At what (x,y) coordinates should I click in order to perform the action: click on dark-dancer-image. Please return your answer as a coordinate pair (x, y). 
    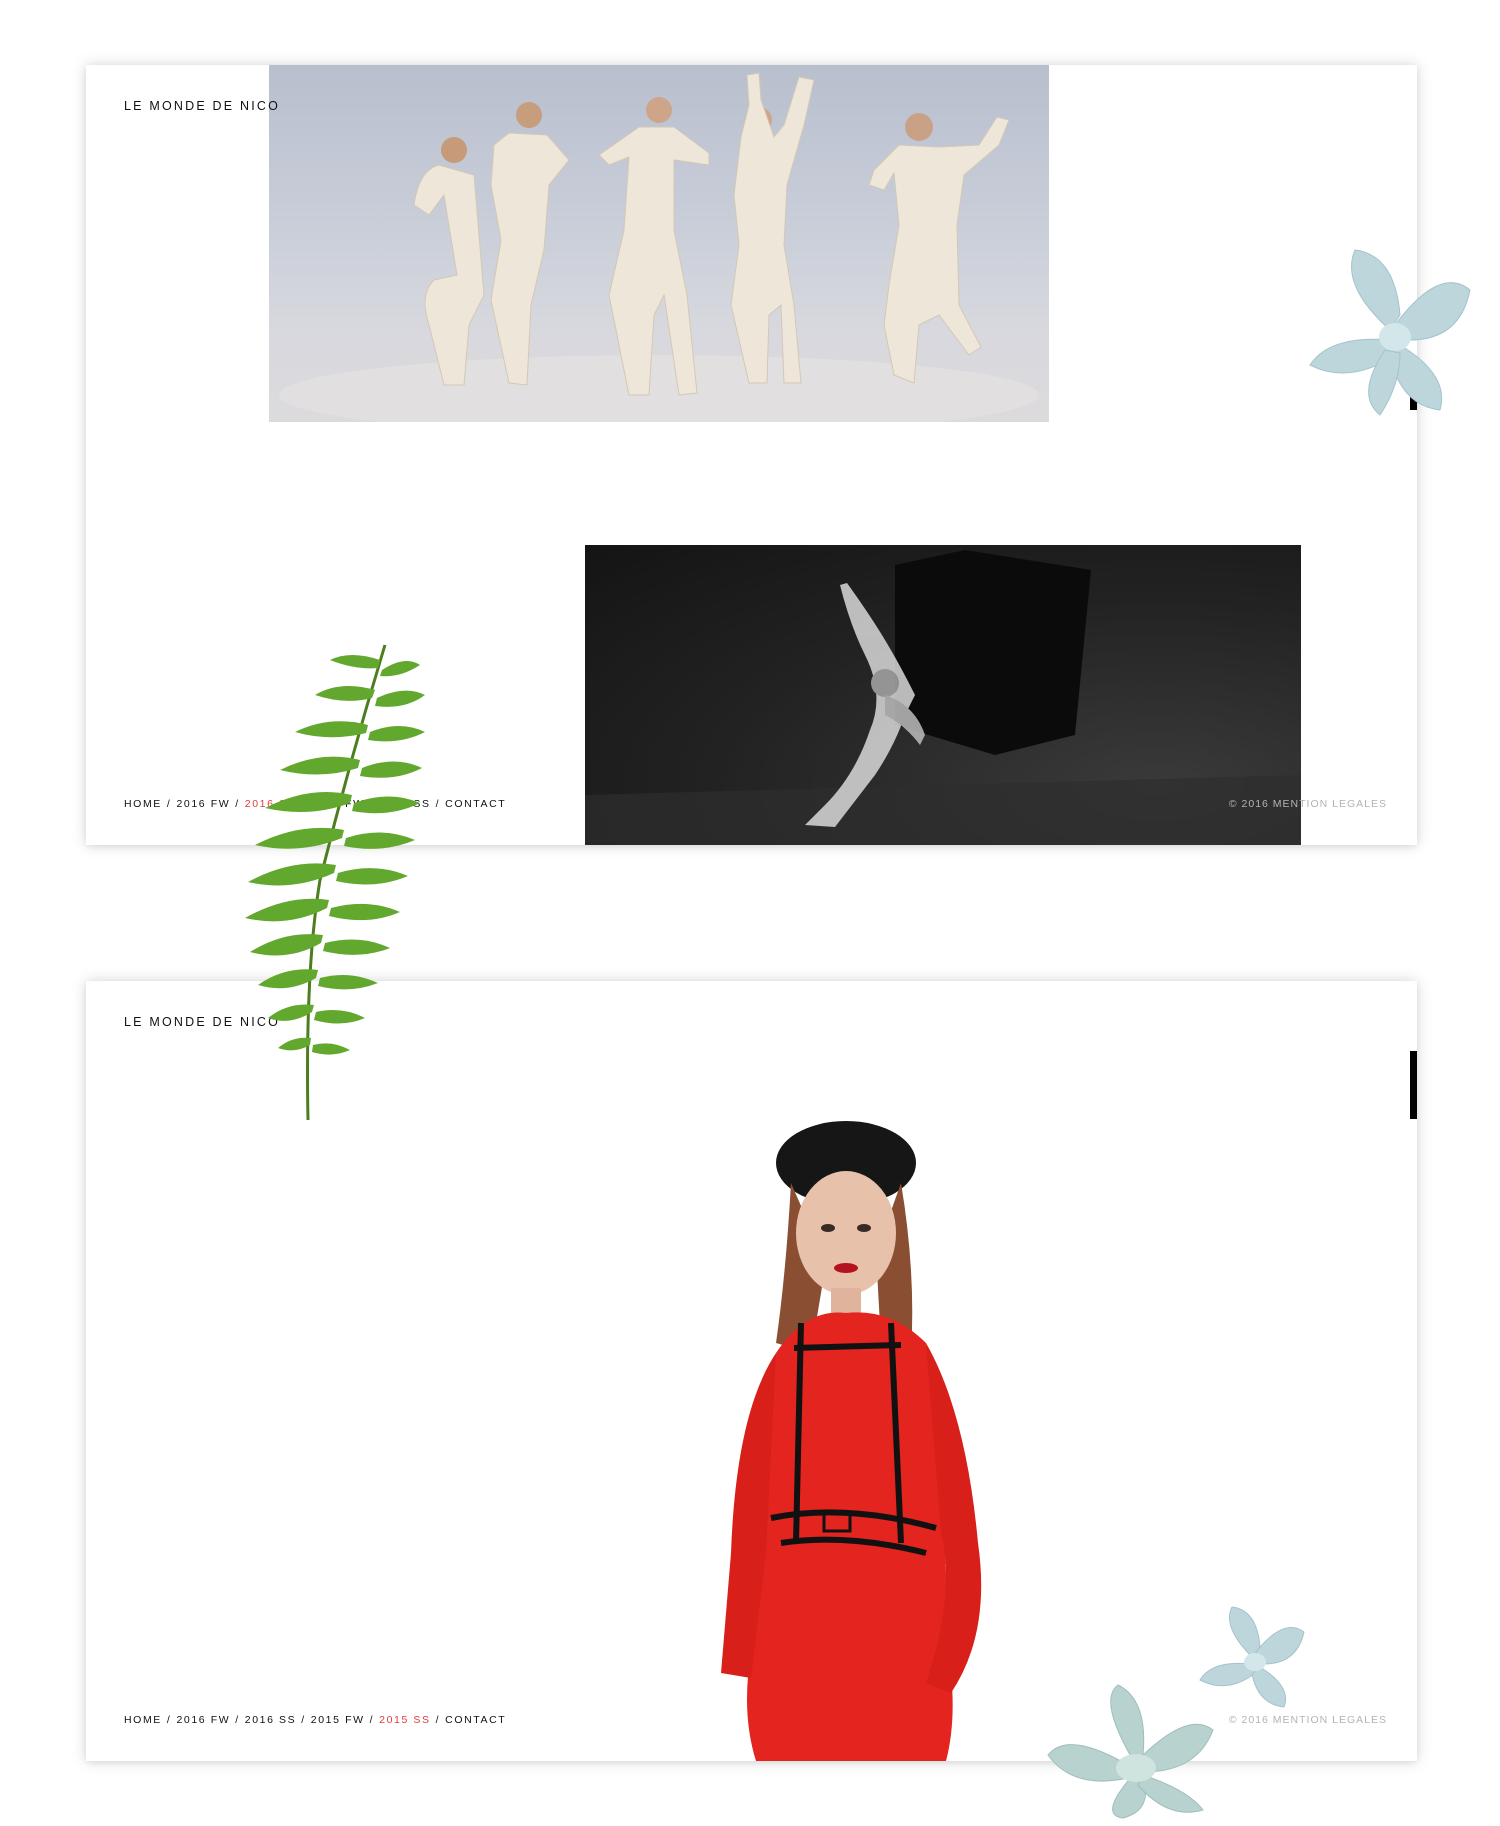
    Looking at the image, I should click on (943, 697).